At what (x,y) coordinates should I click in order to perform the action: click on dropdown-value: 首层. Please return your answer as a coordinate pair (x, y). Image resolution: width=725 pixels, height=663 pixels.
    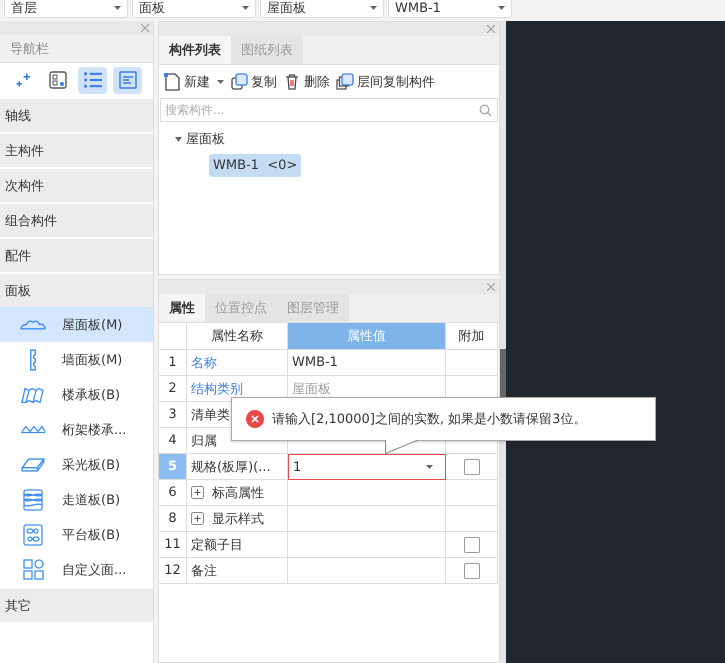
    Looking at the image, I should click on (24, 8).